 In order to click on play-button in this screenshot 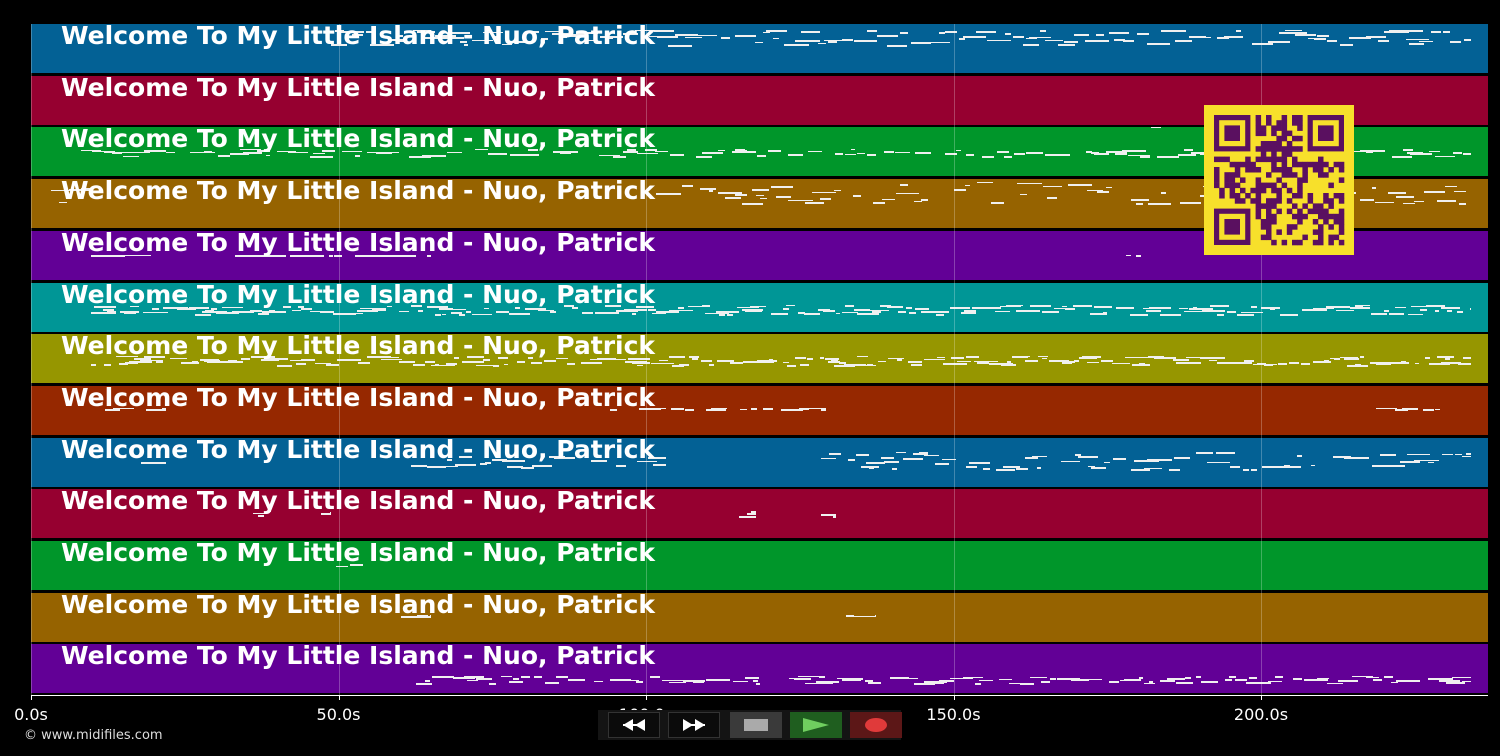, I will do `click(816, 725)`.